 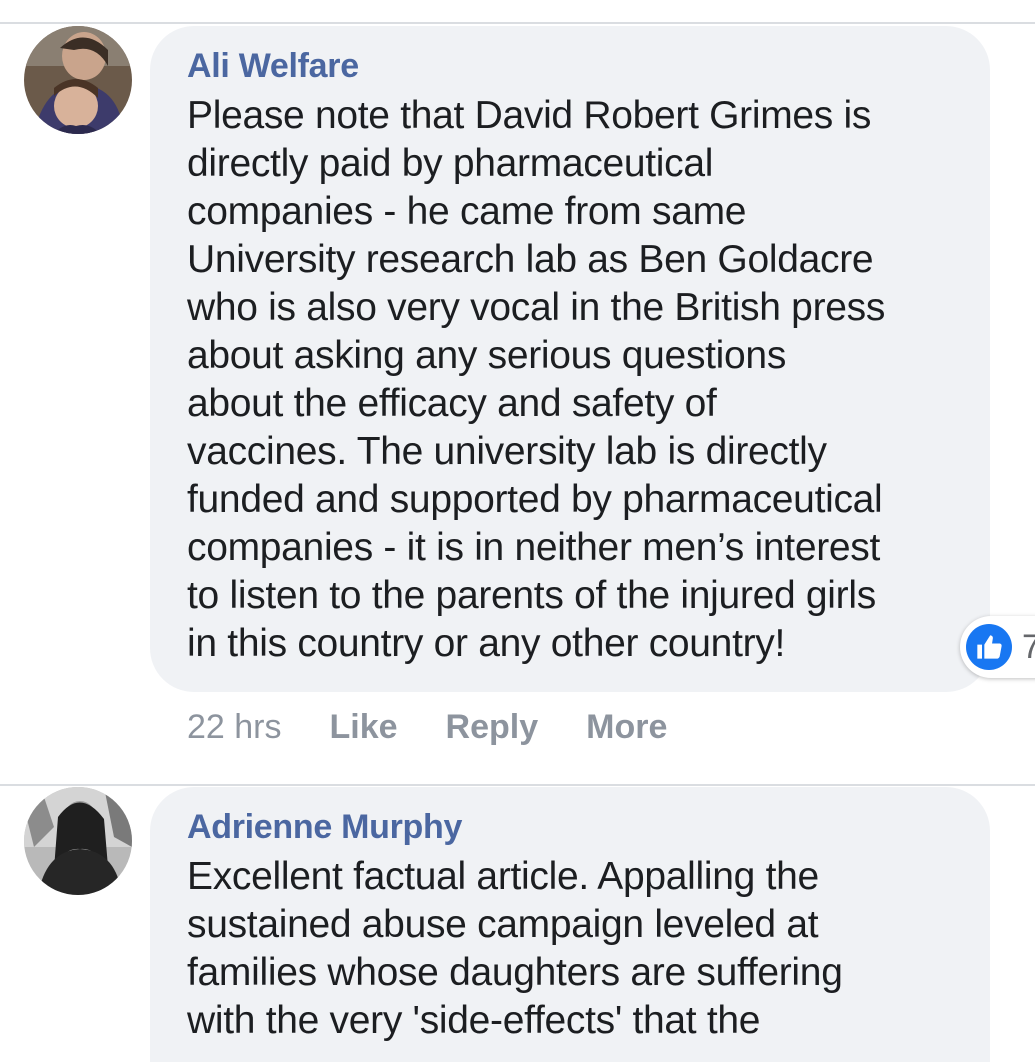 What do you see at coordinates (626, 727) in the screenshot?
I see `more-button: More` at bounding box center [626, 727].